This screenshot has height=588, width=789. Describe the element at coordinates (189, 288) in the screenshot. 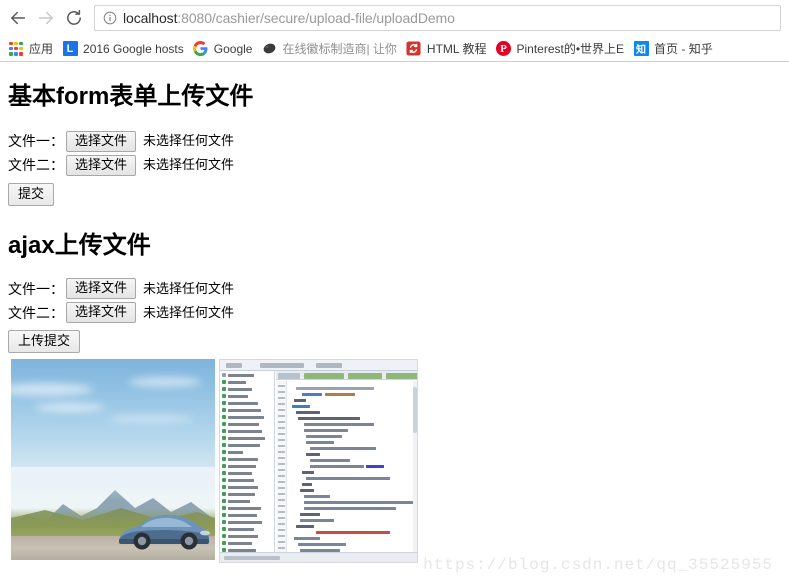

I see `ajax-file-status-1: 未选择任何文件` at that location.